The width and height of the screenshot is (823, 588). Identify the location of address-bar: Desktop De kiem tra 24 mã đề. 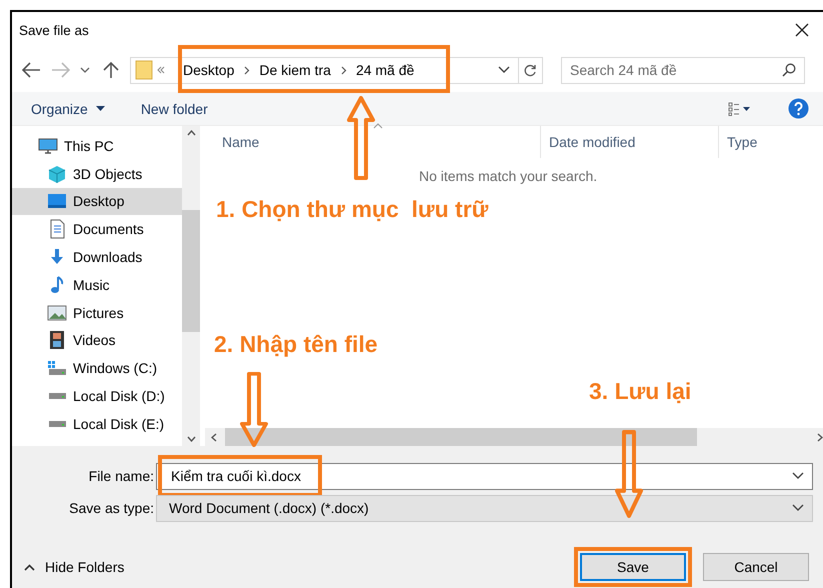
(336, 70).